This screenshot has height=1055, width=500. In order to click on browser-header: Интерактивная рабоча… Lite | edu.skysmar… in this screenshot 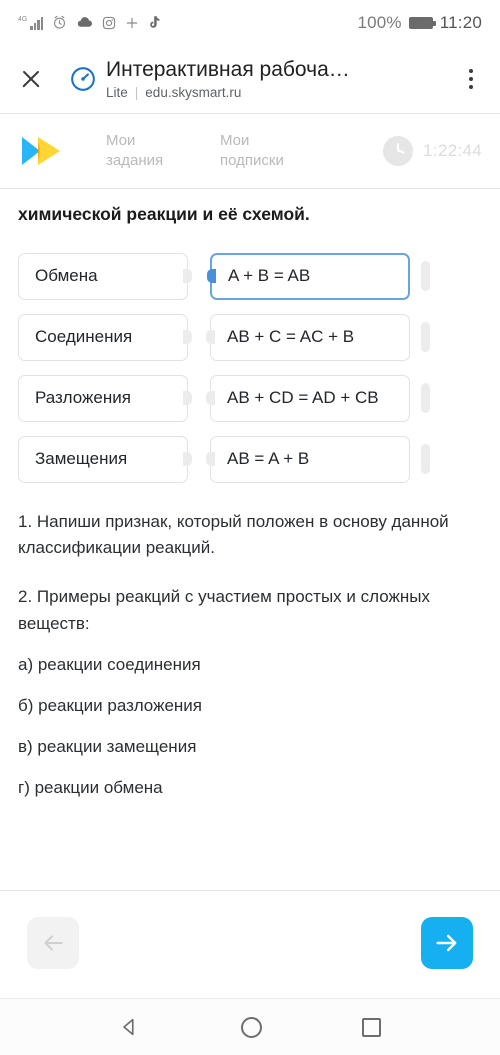, I will do `click(250, 79)`.